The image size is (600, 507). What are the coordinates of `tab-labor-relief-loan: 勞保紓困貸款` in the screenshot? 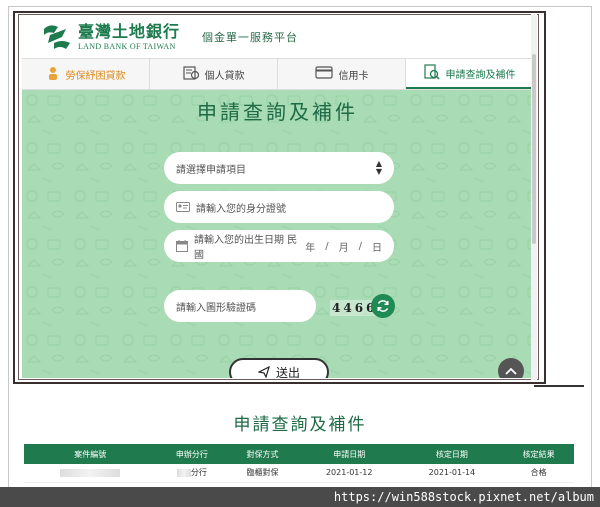 It's located at (86, 74).